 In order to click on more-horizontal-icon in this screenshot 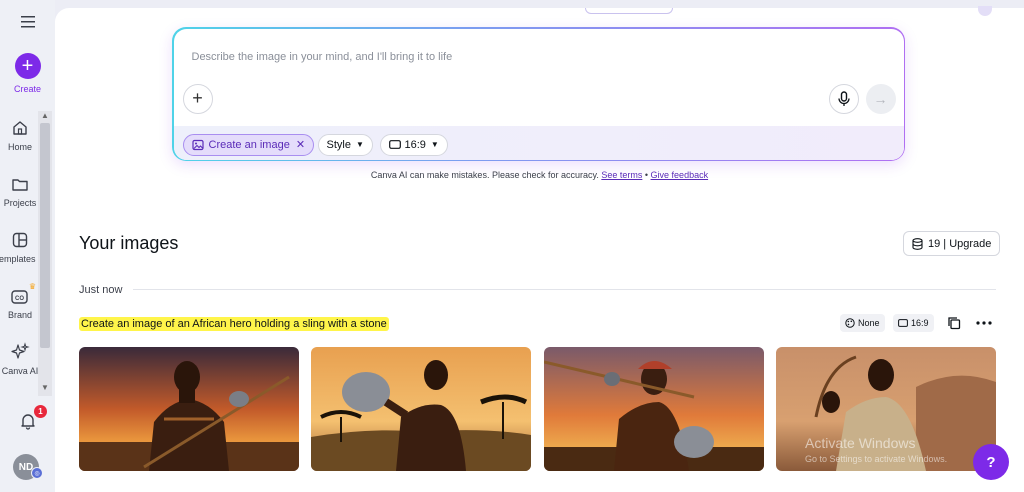, I will do `click(984, 323)`.